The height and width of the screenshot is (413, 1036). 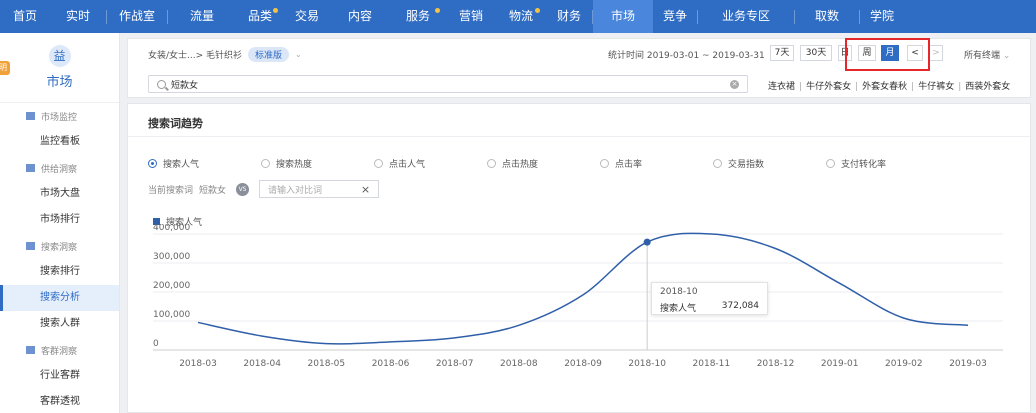 I want to click on nav-item: 内容, so click(x=360, y=16).